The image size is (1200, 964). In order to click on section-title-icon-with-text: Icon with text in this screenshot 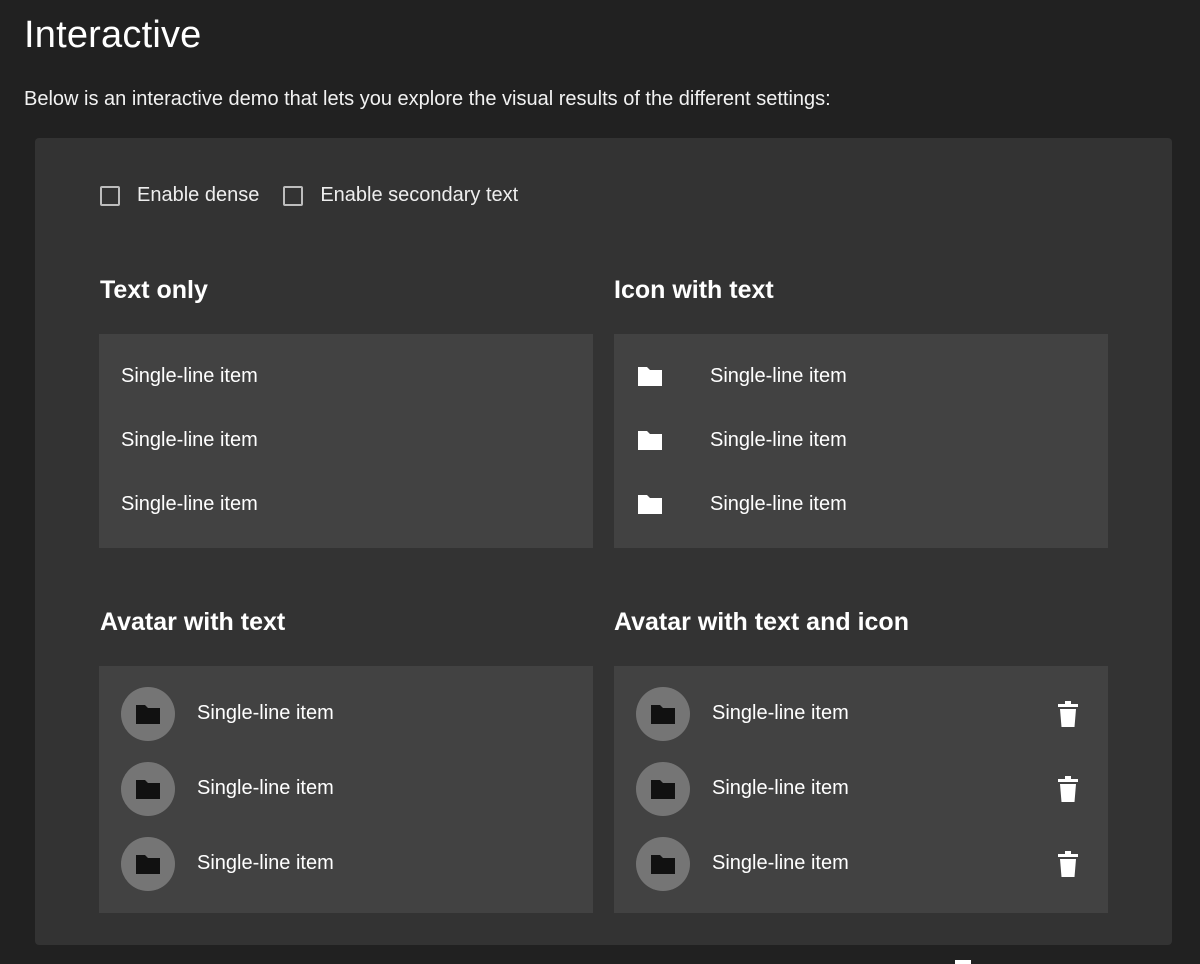, I will do `click(694, 290)`.